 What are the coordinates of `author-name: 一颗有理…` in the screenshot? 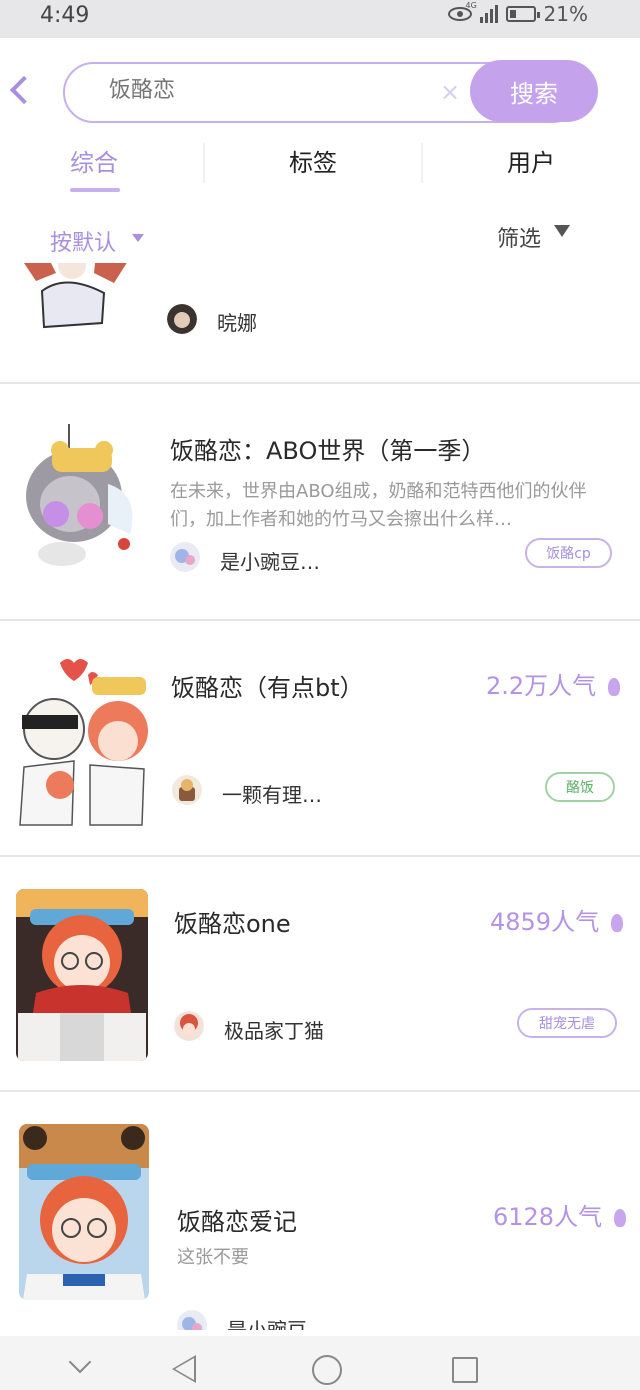 It's located at (272, 793).